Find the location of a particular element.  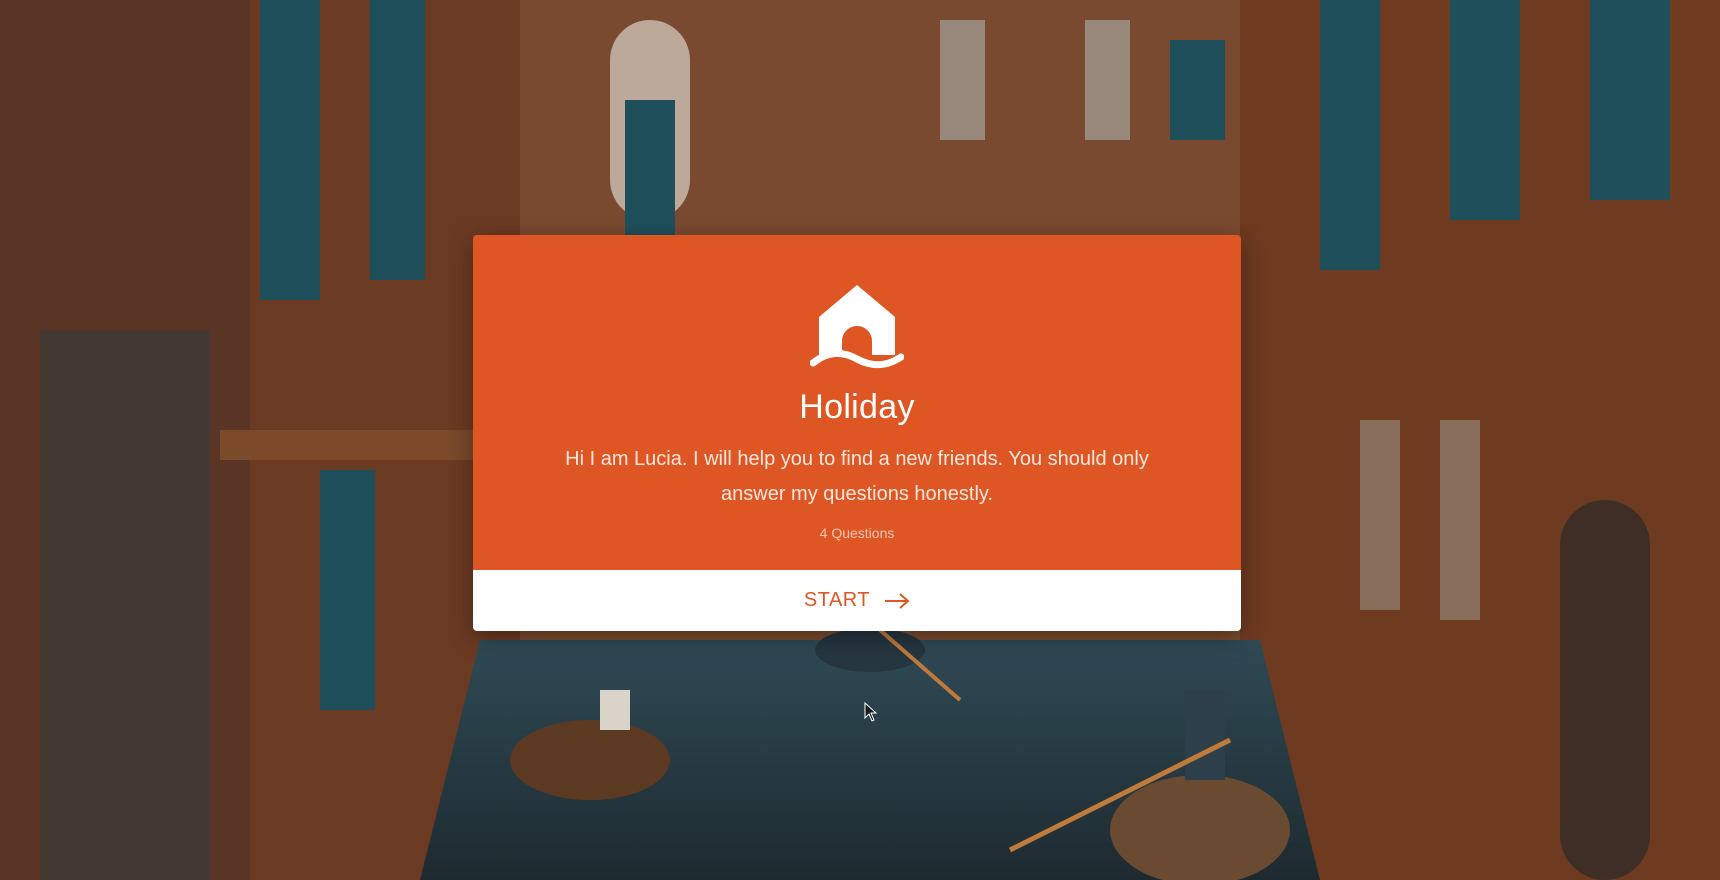

question-count: 4 Questions is located at coordinates (857, 533).